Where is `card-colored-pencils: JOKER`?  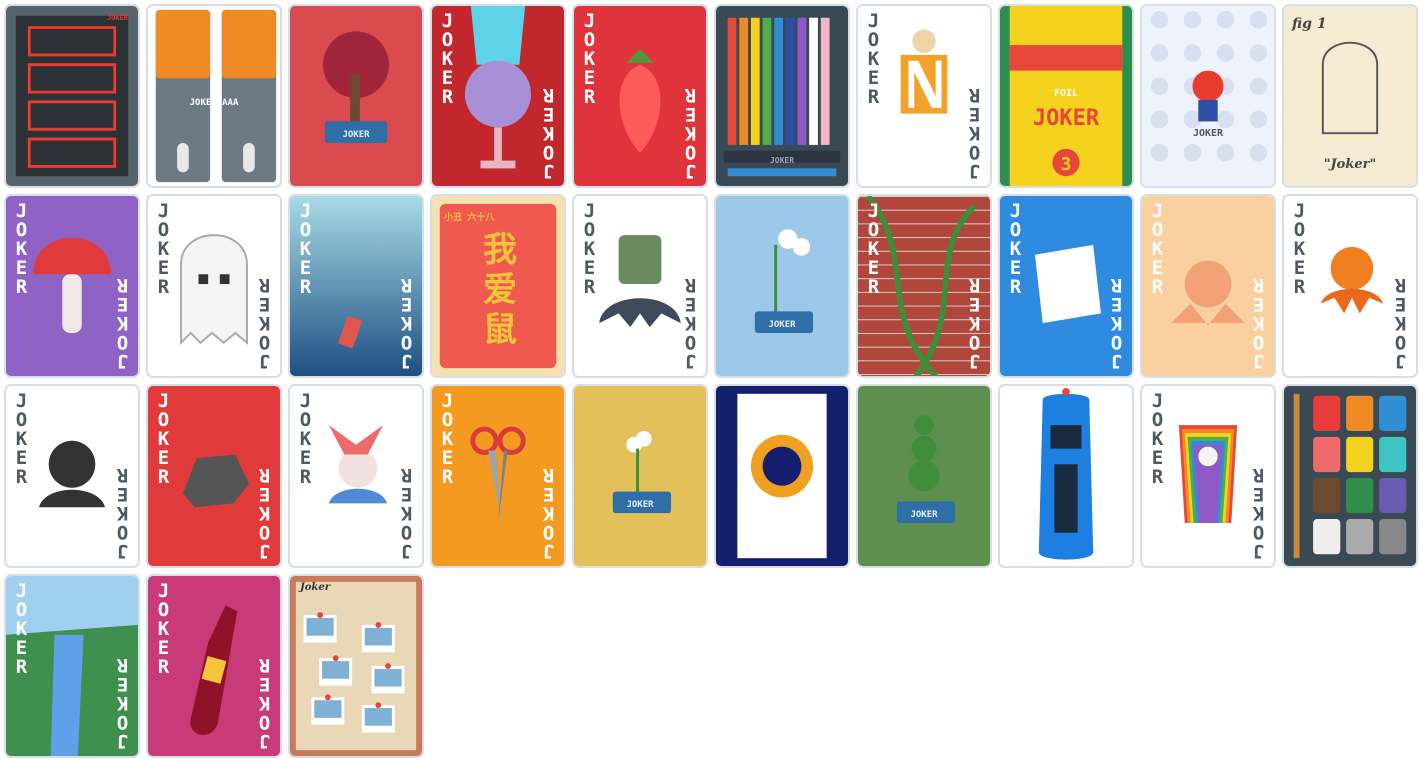 card-colored-pencils: JOKER is located at coordinates (782, 96).